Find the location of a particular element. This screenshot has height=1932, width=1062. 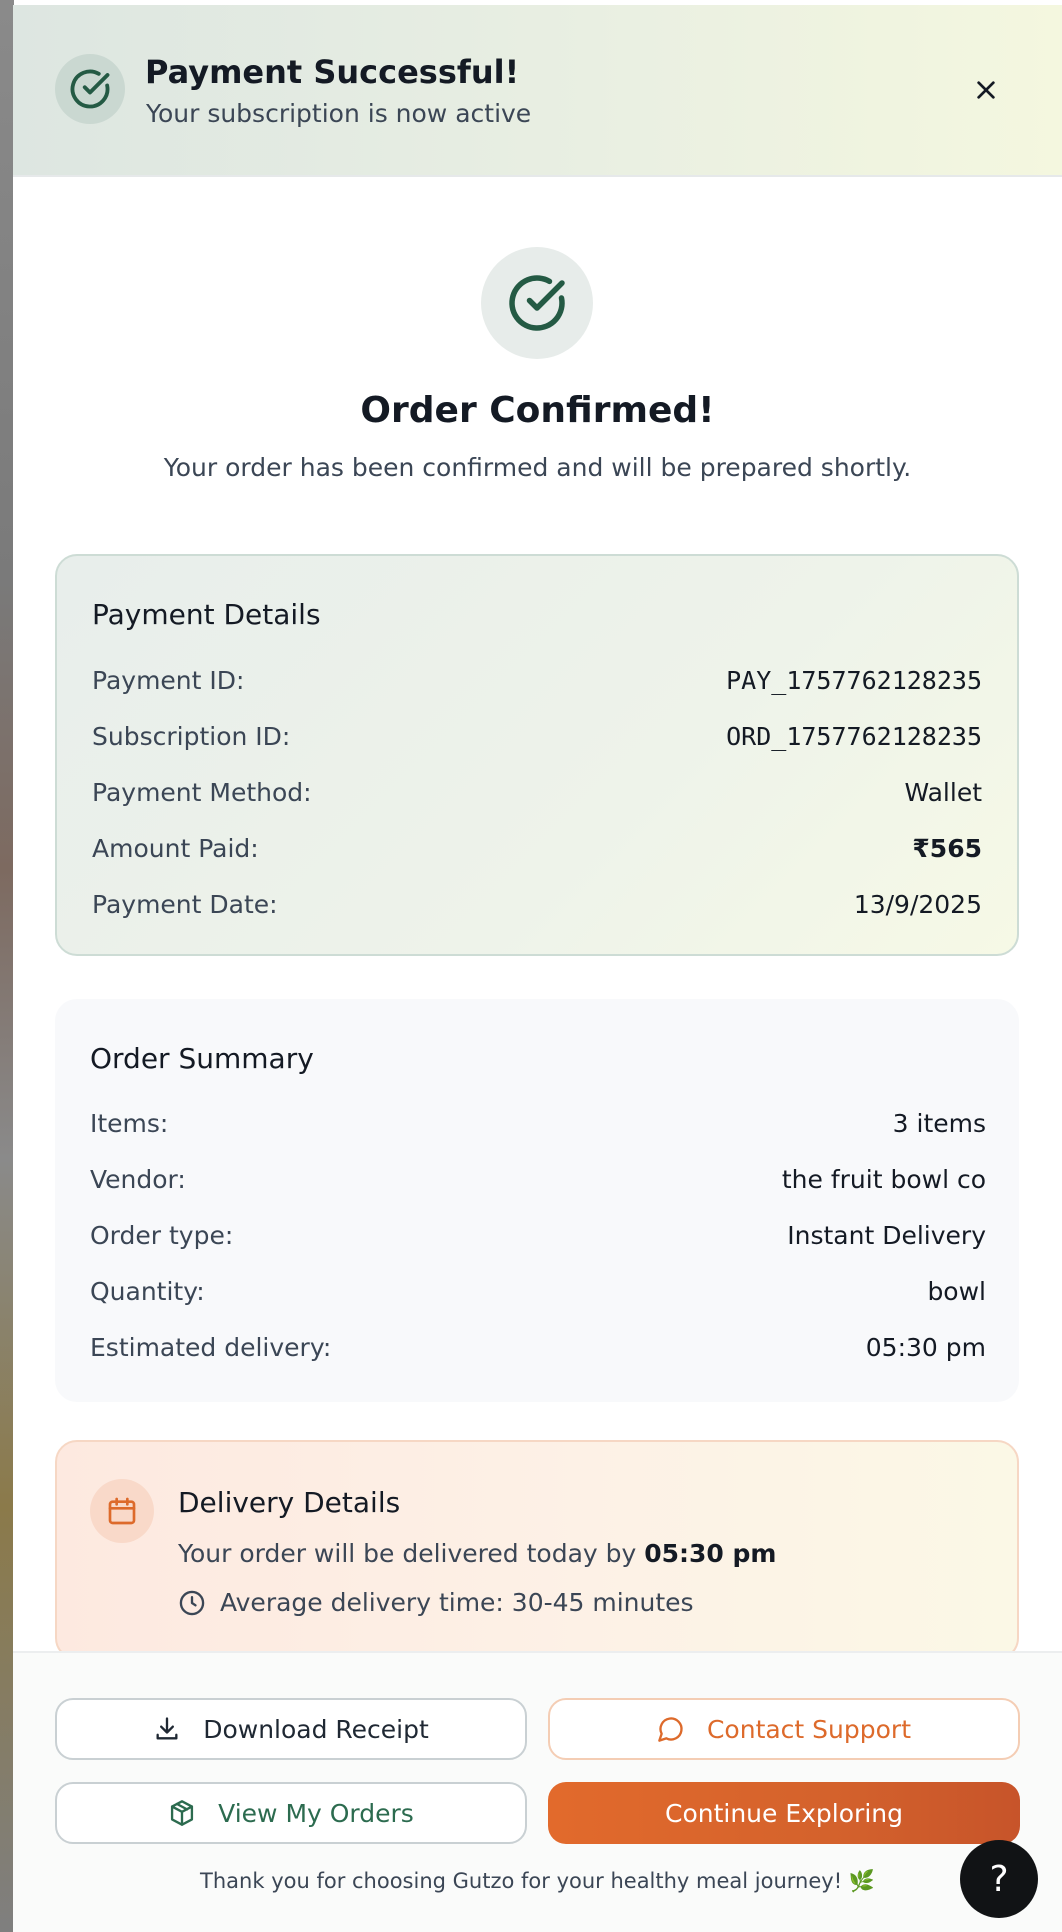

vendor-label: Vendor: is located at coordinates (138, 1179).